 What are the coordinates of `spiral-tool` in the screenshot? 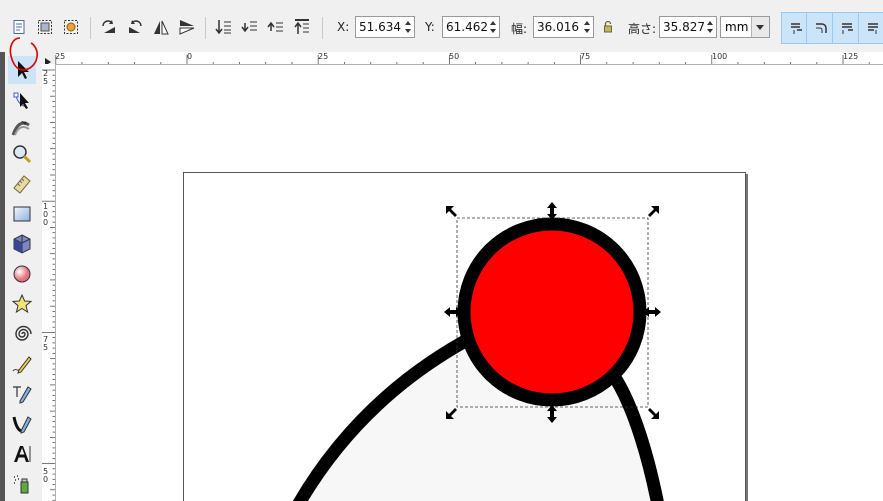 It's located at (22, 334).